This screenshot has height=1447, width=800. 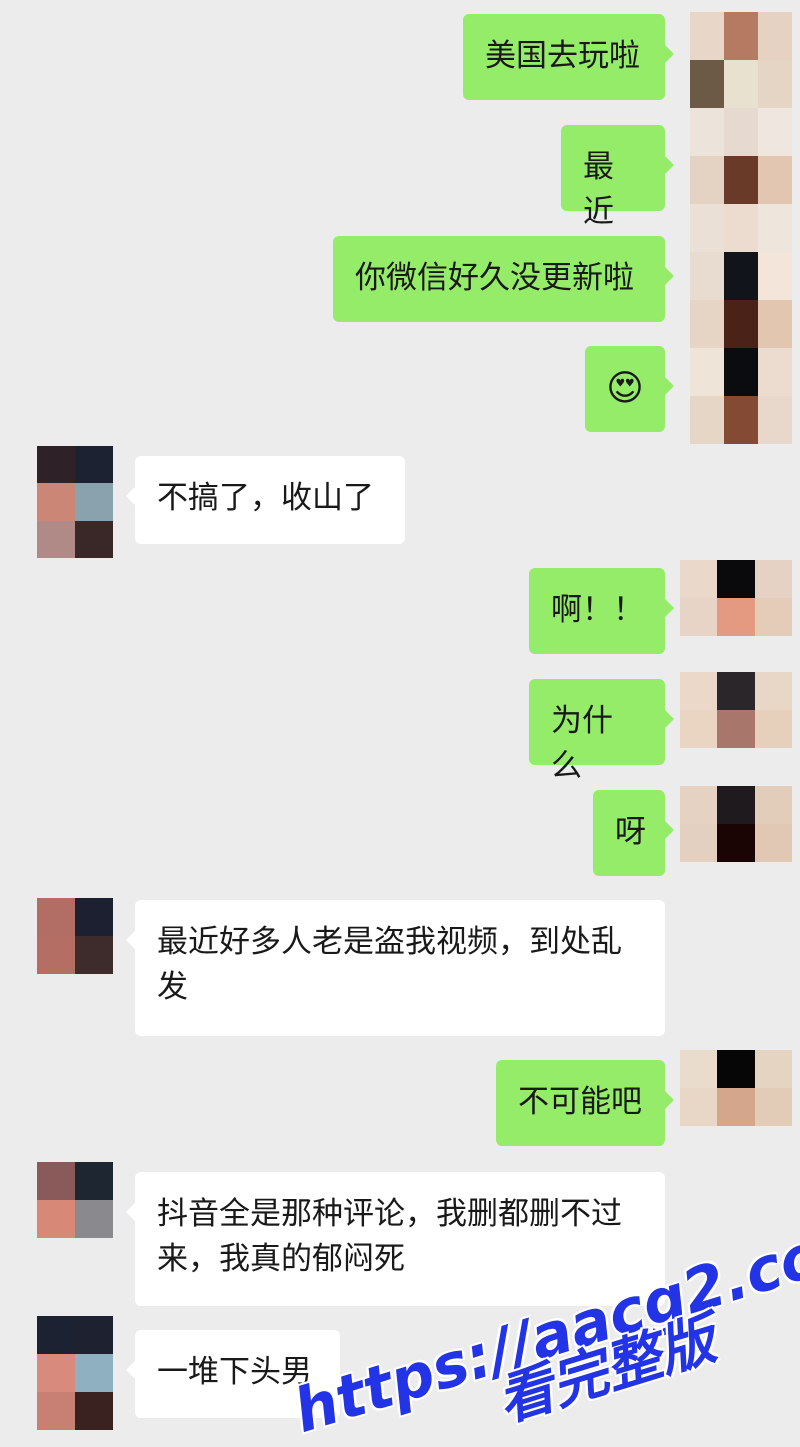 What do you see at coordinates (617, 177) in the screenshot?
I see `my-message-bubble: 最近` at bounding box center [617, 177].